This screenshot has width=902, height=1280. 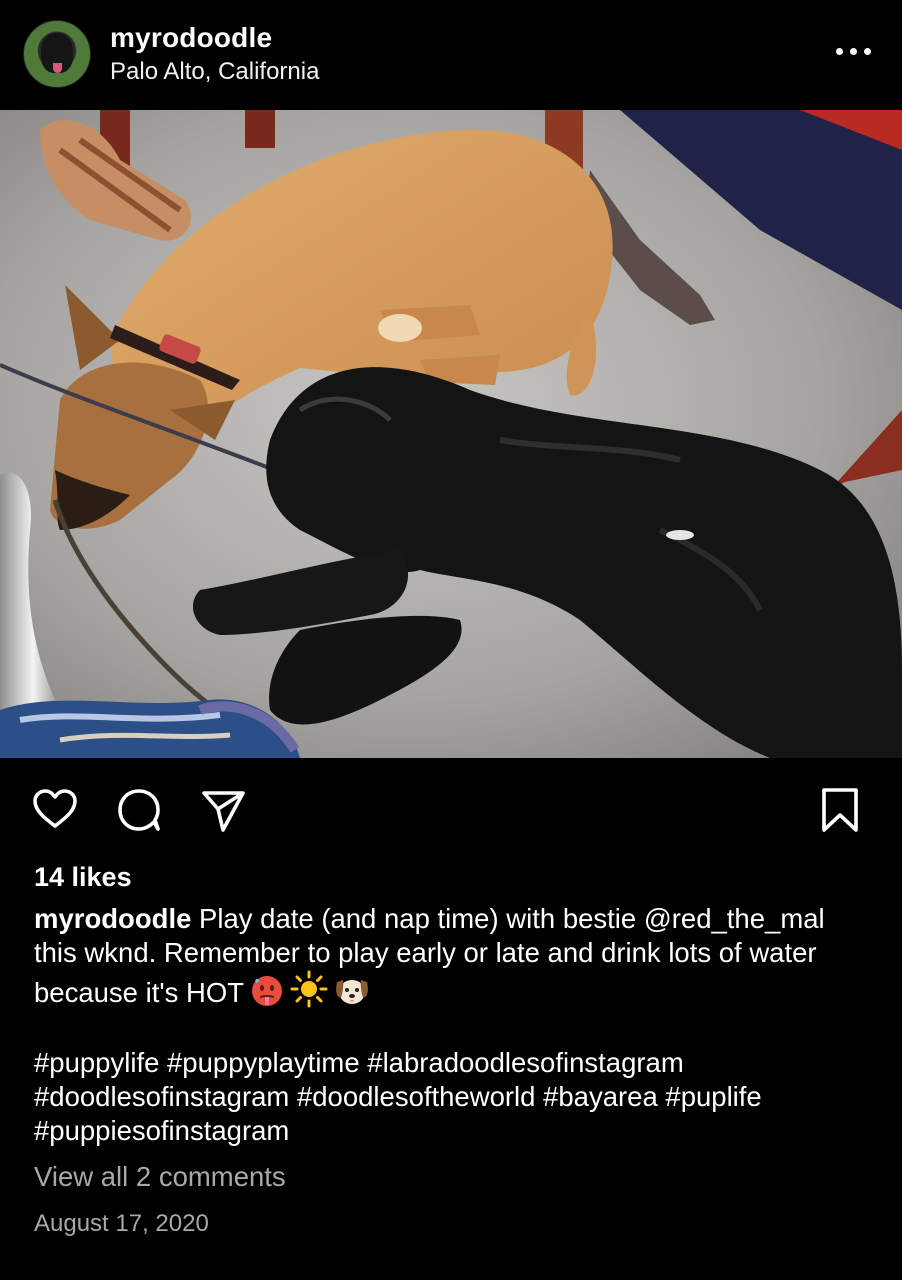 I want to click on post-location: Palo Alto, California, so click(x=214, y=72).